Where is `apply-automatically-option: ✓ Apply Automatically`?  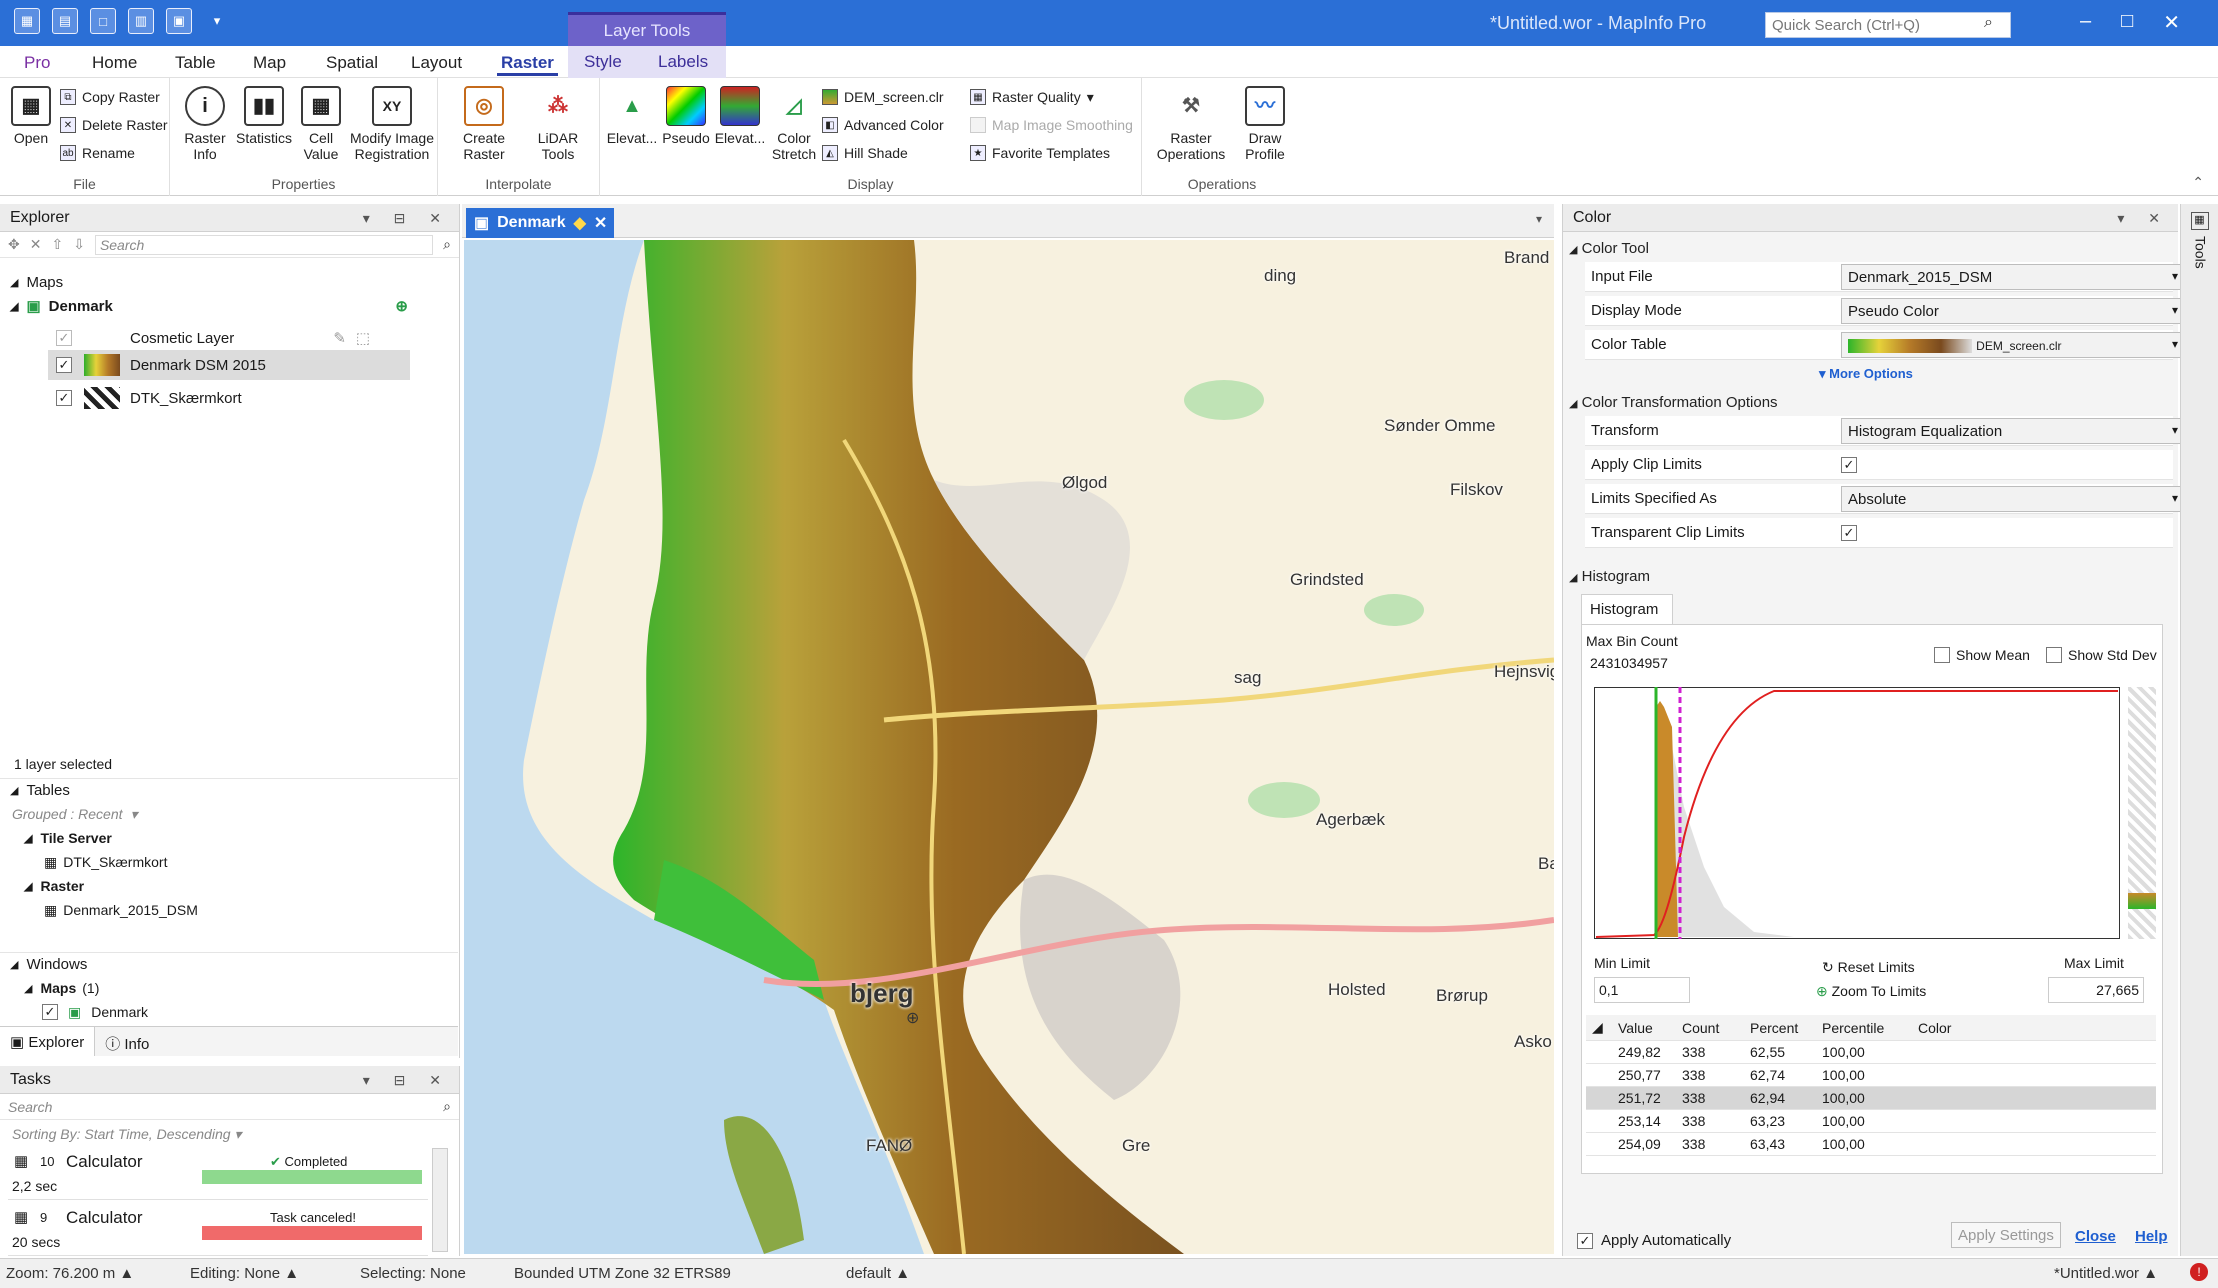
apply-automatically-option: ✓ Apply Automatically is located at coordinates (1654, 1240).